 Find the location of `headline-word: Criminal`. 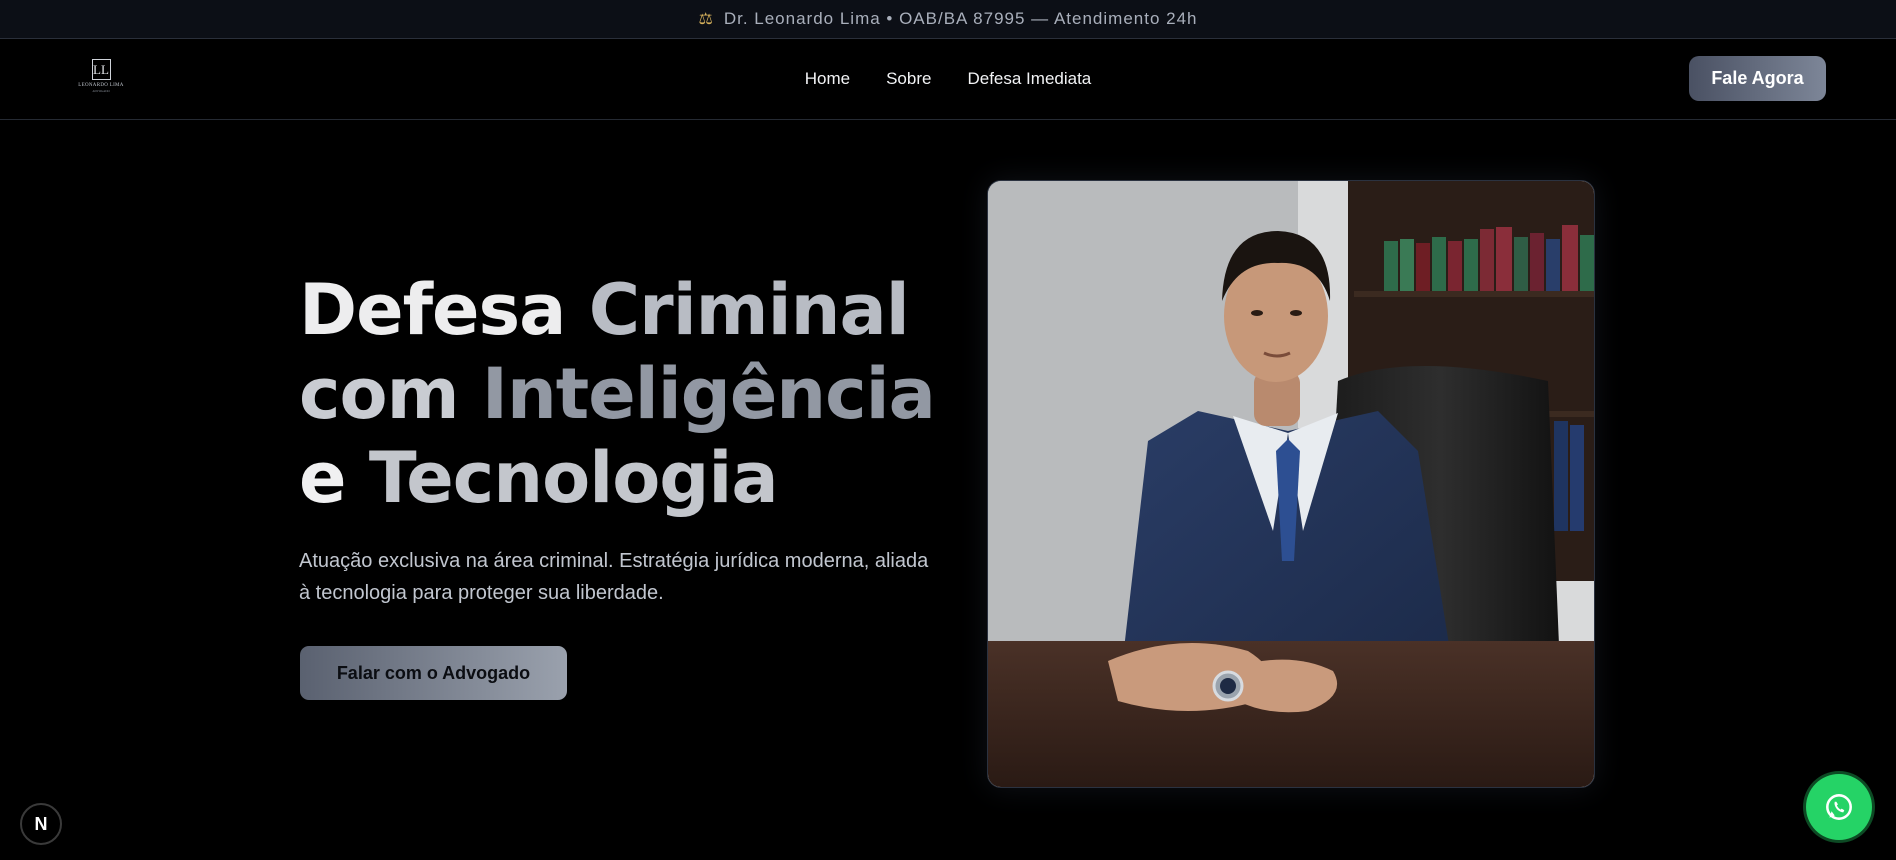

headline-word: Criminal is located at coordinates (749, 310).